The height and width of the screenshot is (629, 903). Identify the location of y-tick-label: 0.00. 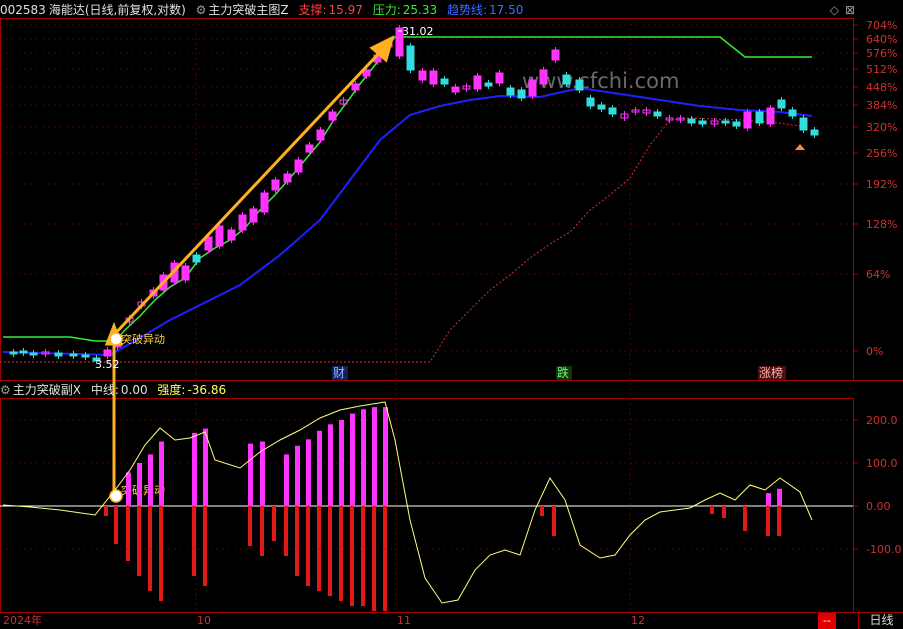
(878, 506).